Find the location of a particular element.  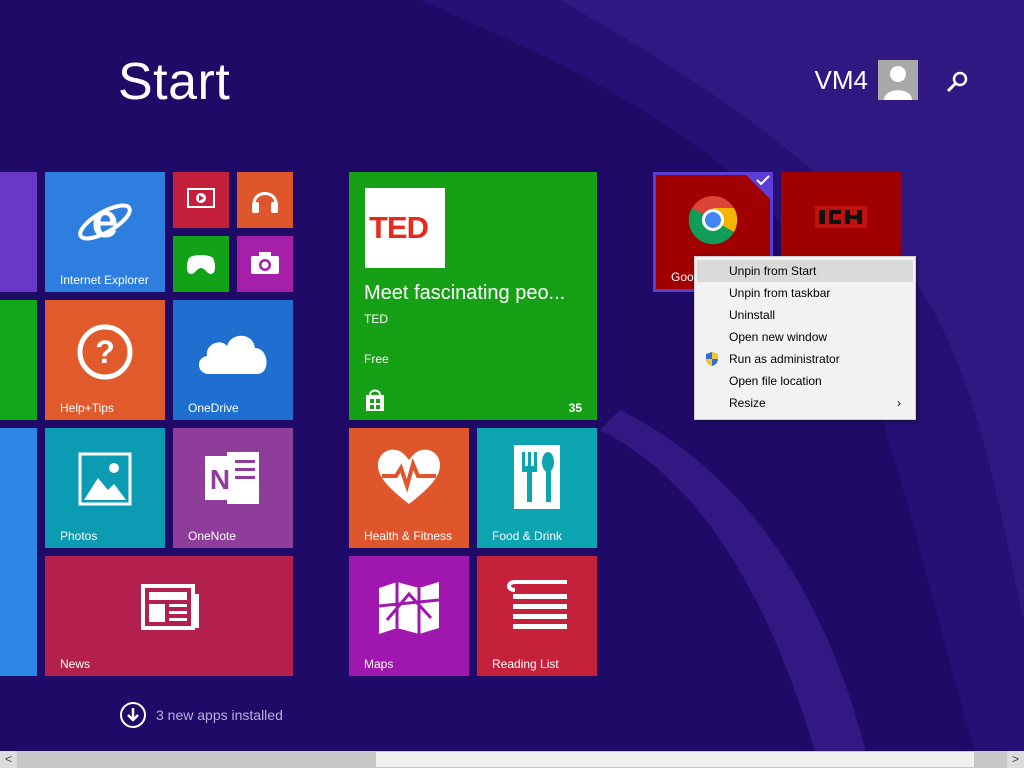

menu-item-label: Unpin from taskbar is located at coordinates (780, 293).